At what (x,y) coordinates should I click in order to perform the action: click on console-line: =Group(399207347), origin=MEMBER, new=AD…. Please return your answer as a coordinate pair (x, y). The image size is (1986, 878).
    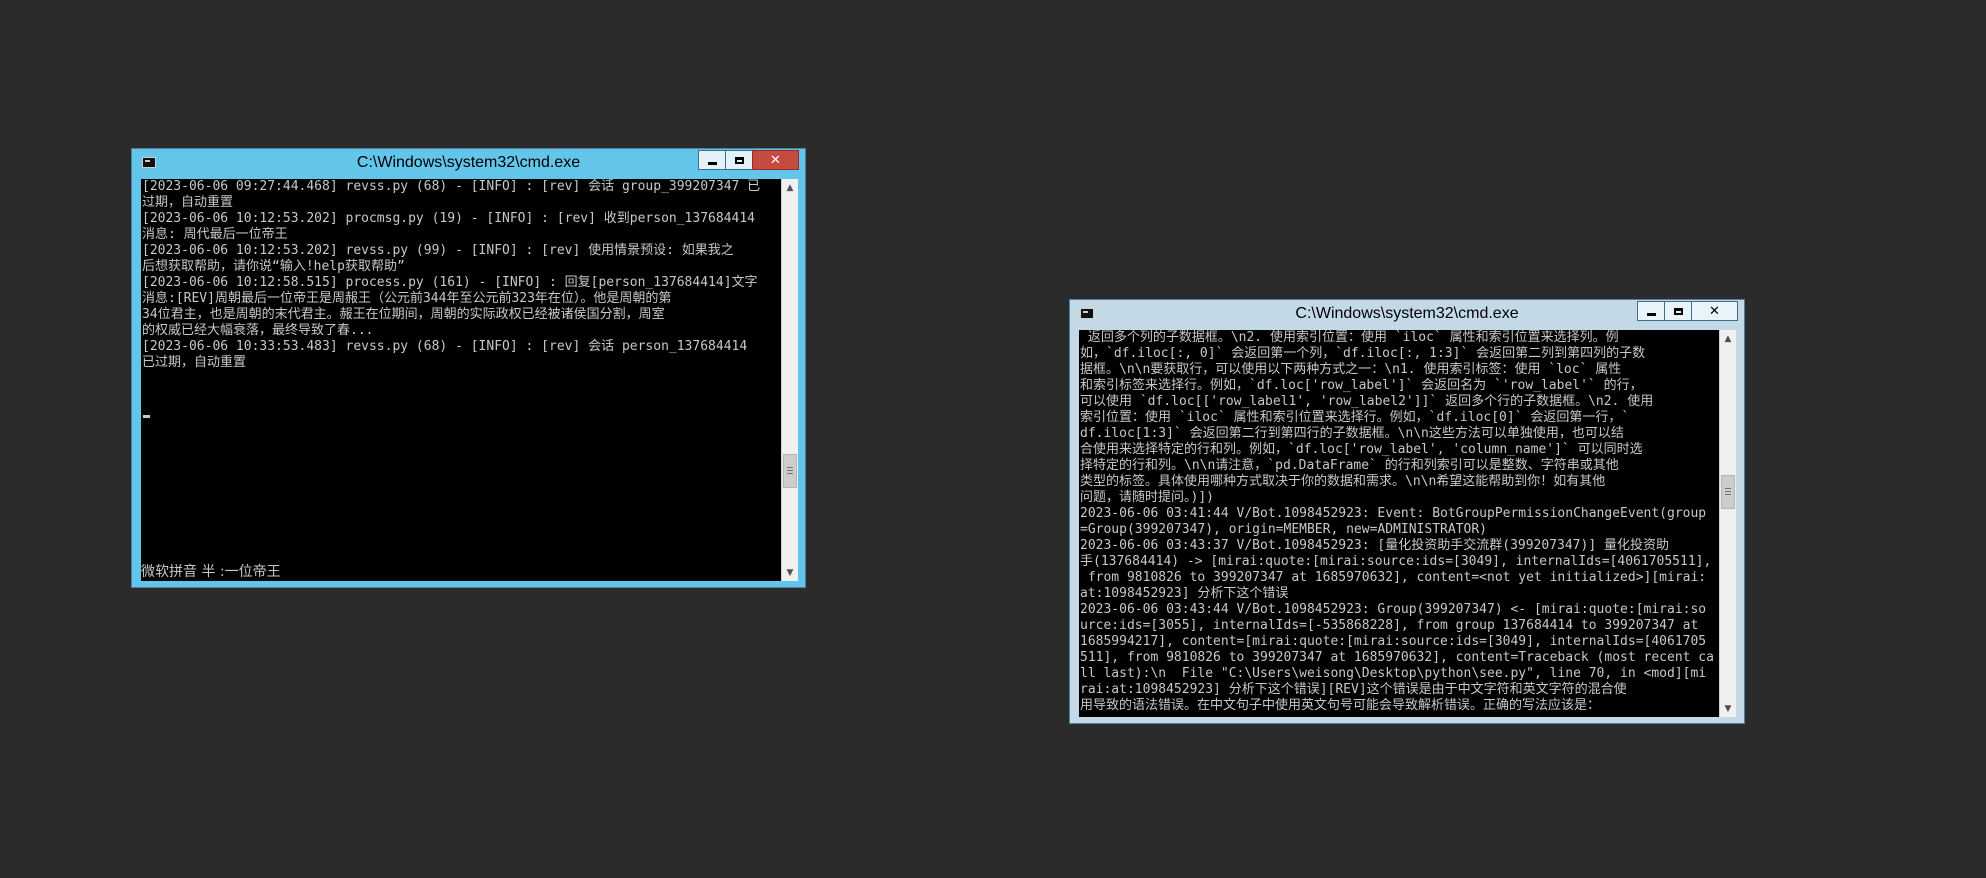
    Looking at the image, I should click on (1283, 529).